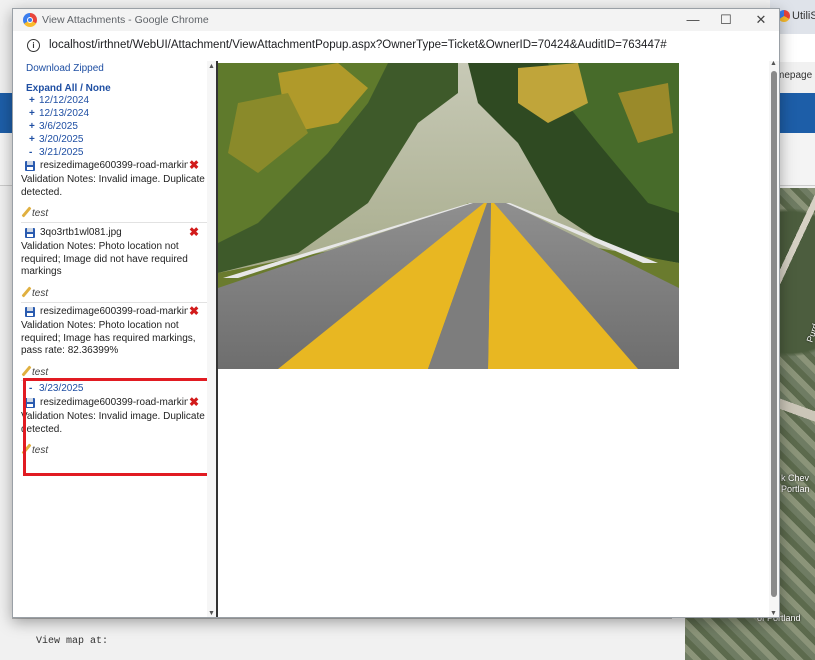 The height and width of the screenshot is (660, 815). Describe the element at coordinates (803, 16) in the screenshot. I see `background-tab-label: UtiliS` at that location.